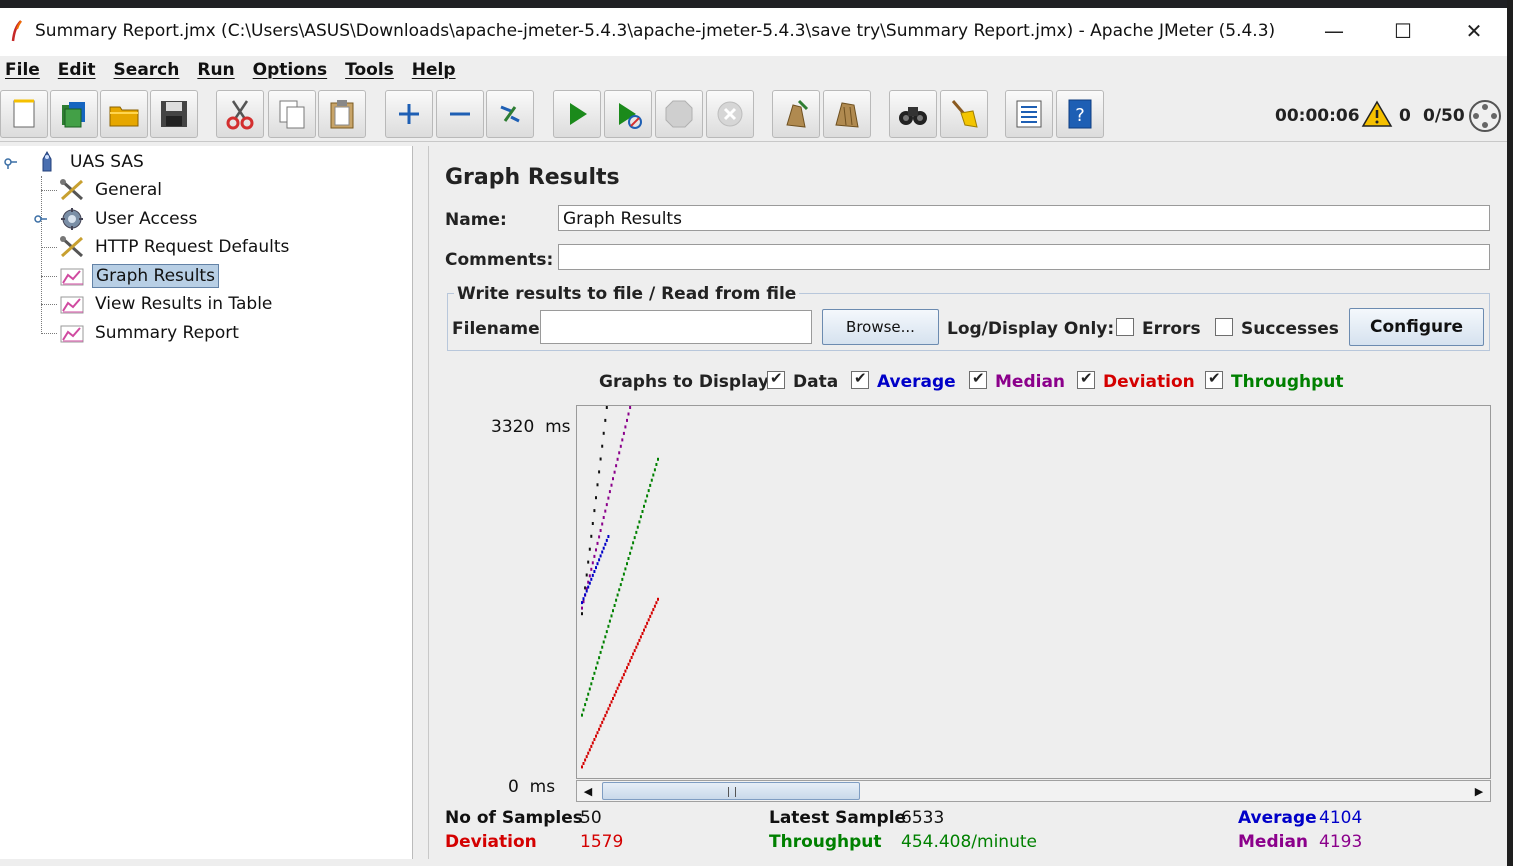  What do you see at coordinates (369, 70) in the screenshot?
I see `menu-tools: Tools` at bounding box center [369, 70].